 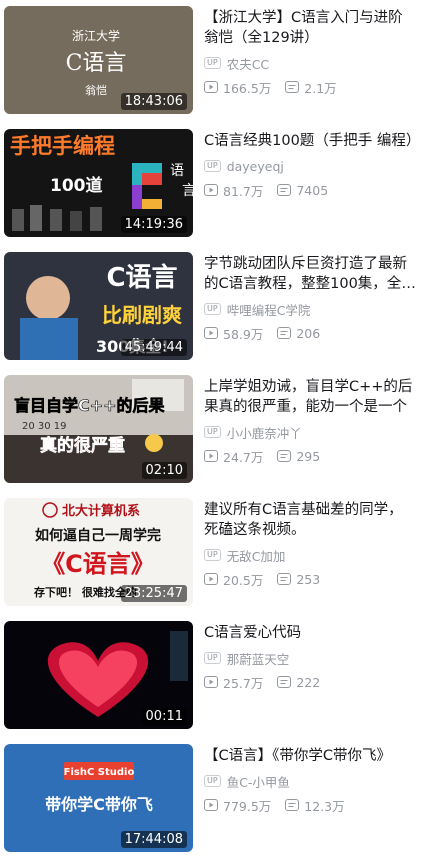 I want to click on danmaku-count-text: 253, so click(x=308, y=579).